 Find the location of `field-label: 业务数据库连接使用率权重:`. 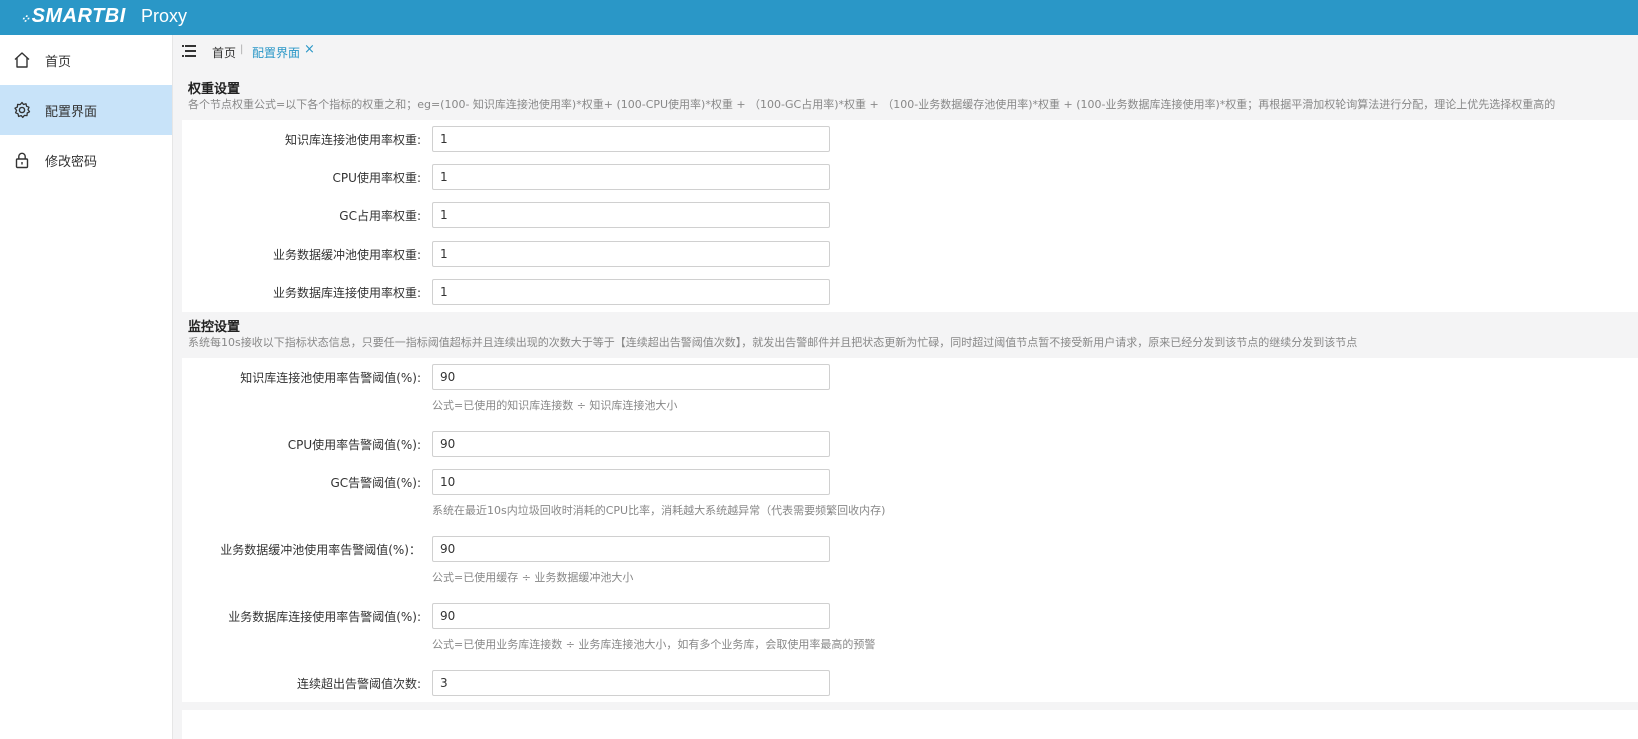

field-label: 业务数据库连接使用率权重: is located at coordinates (346, 293).